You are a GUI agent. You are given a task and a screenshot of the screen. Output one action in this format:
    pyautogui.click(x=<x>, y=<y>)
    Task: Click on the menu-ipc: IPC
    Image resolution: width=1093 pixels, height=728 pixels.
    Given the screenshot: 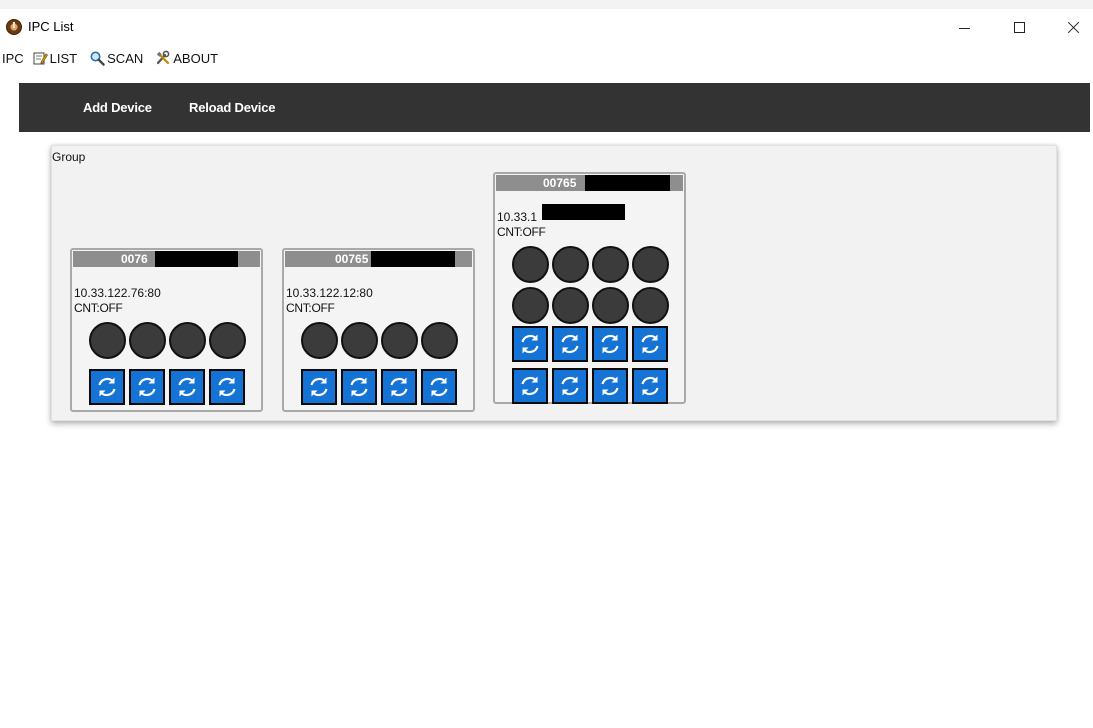 What is the action you would take?
    pyautogui.click(x=13, y=58)
    